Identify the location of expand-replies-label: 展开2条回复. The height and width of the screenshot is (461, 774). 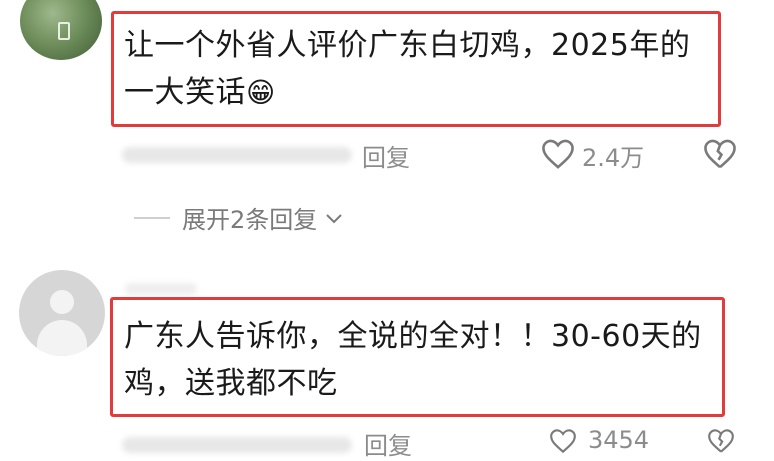
(250, 220).